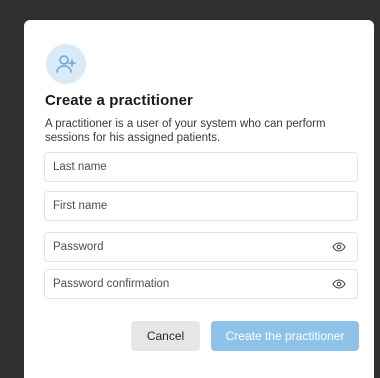  Describe the element at coordinates (192, 247) in the screenshot. I see `password-input` at that location.